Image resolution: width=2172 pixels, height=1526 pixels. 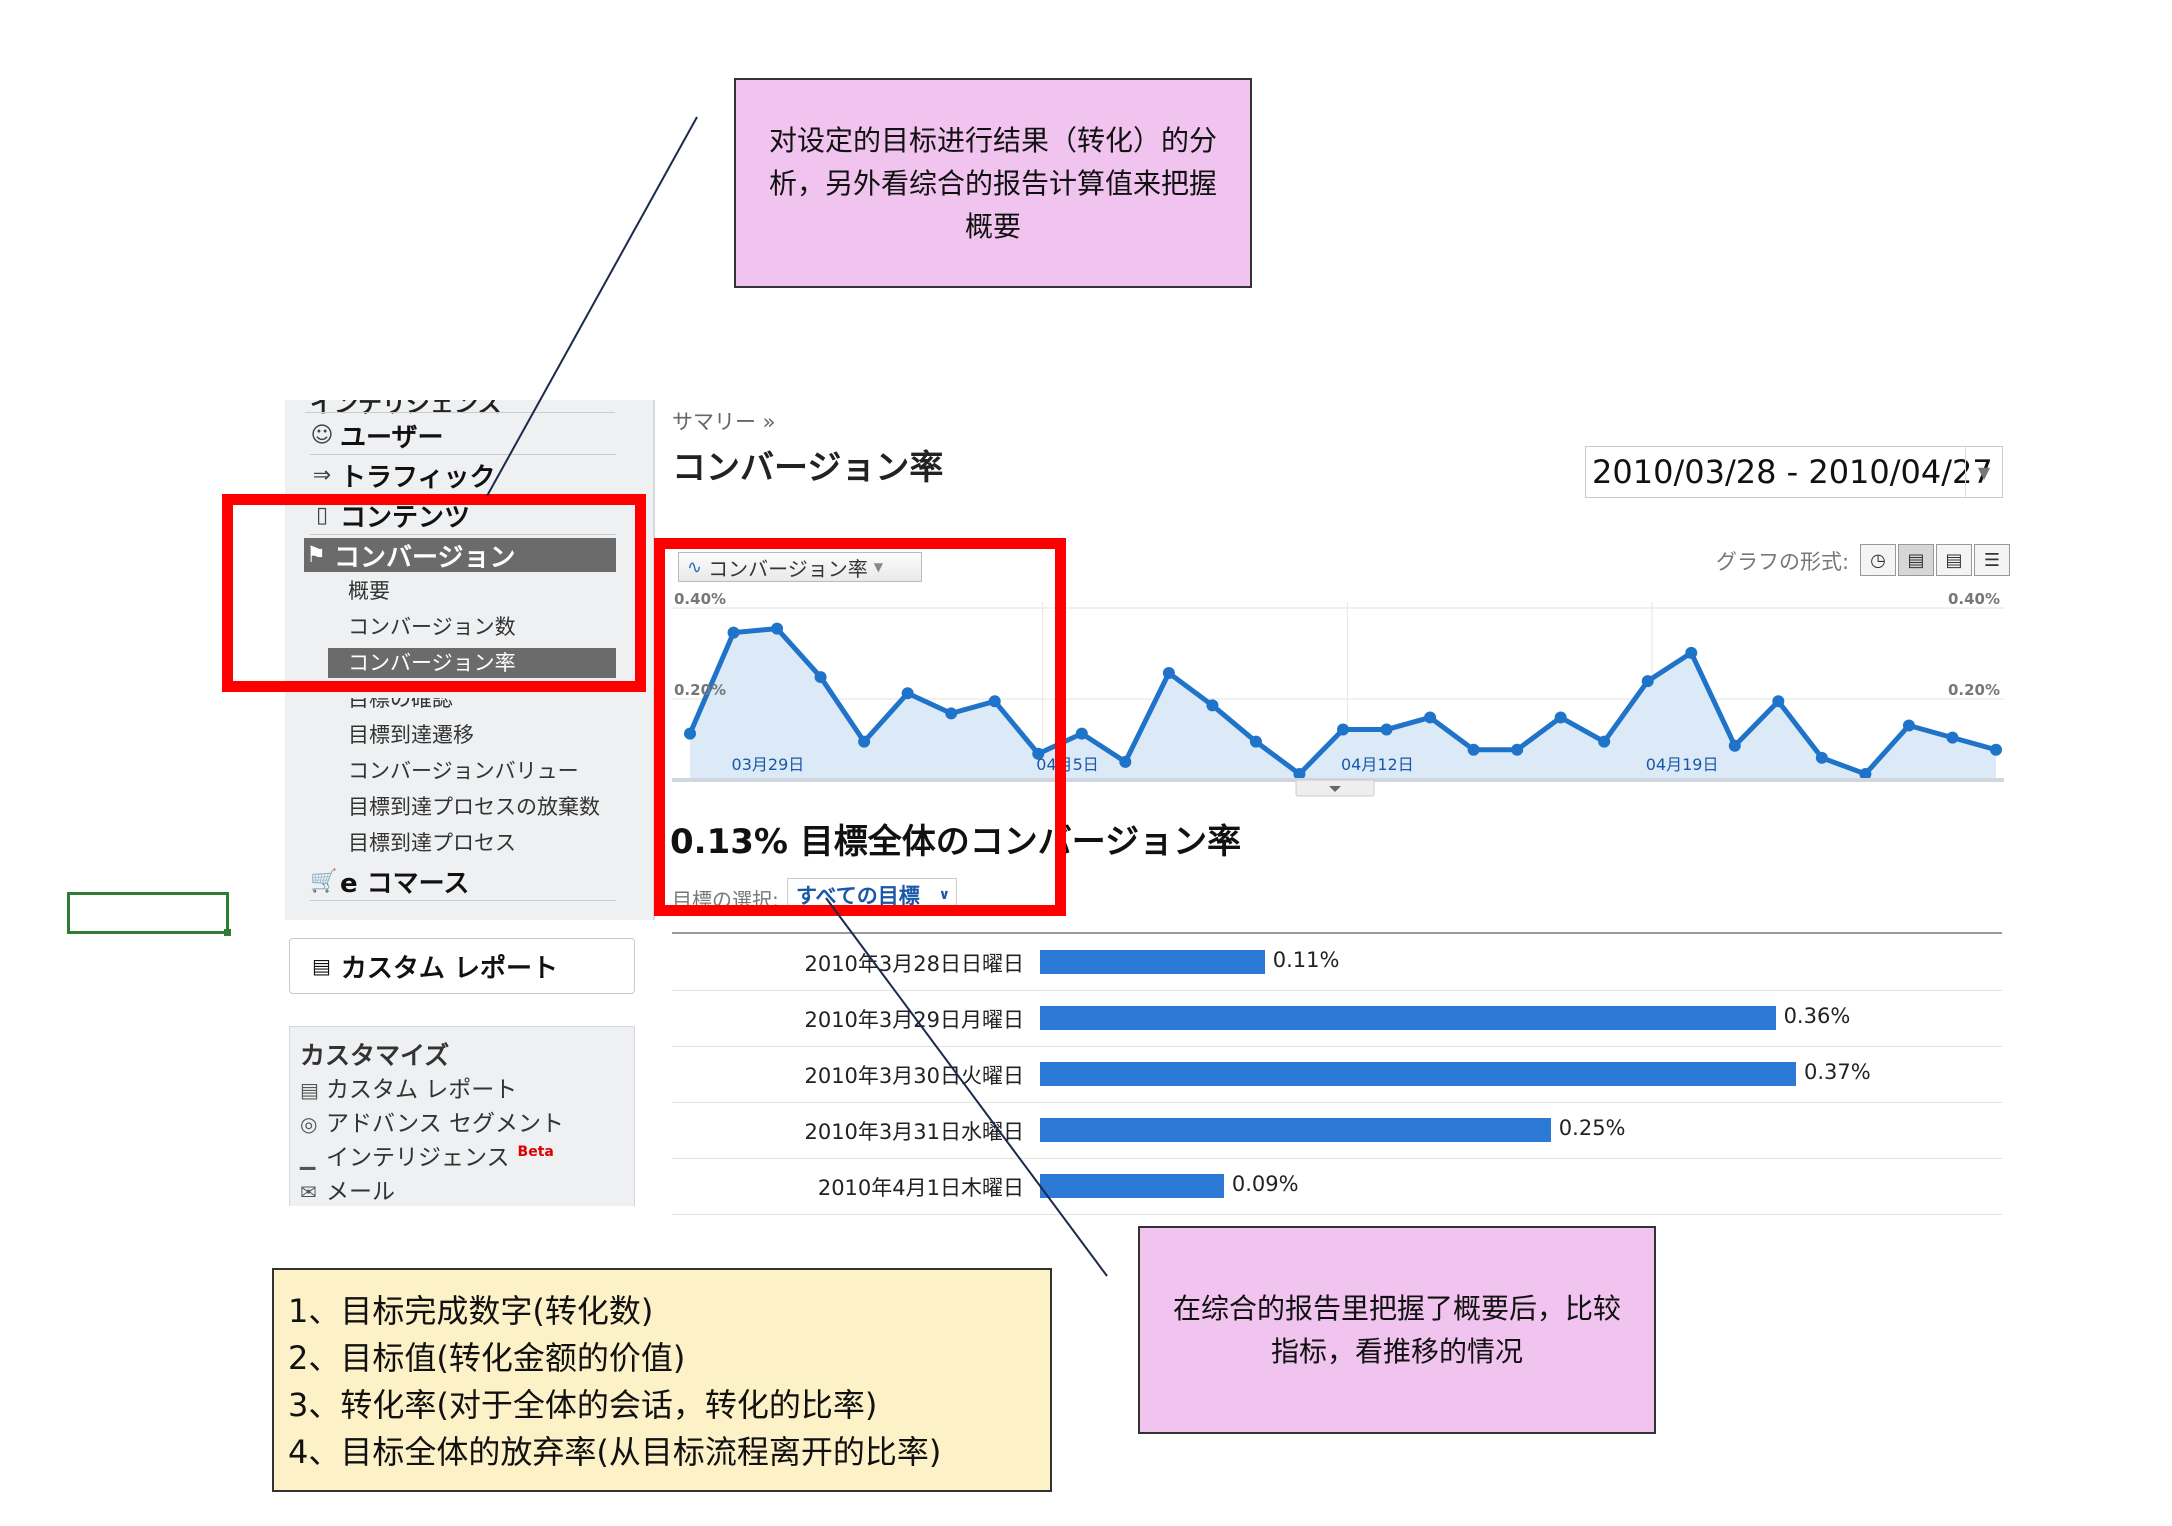 I want to click on graph-format-label: グラフの形式:, so click(x=1783, y=562).